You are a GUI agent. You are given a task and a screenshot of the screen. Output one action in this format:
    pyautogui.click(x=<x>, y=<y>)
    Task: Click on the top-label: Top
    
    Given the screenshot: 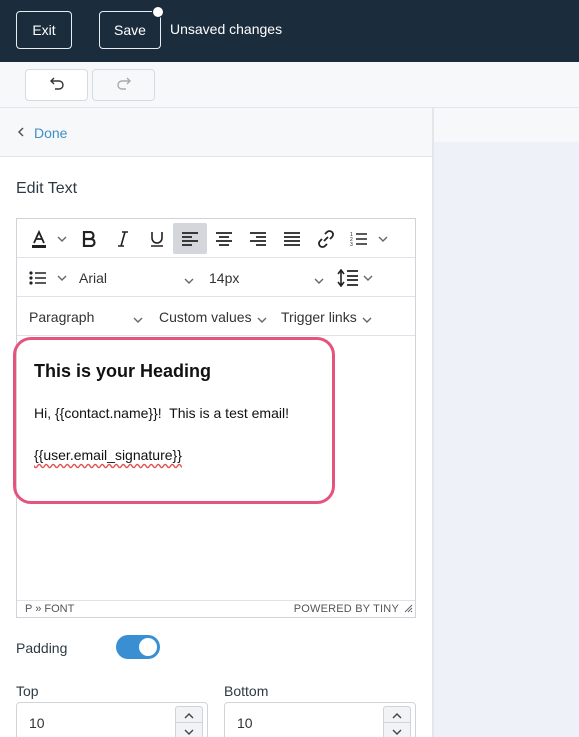 What is the action you would take?
    pyautogui.click(x=27, y=691)
    